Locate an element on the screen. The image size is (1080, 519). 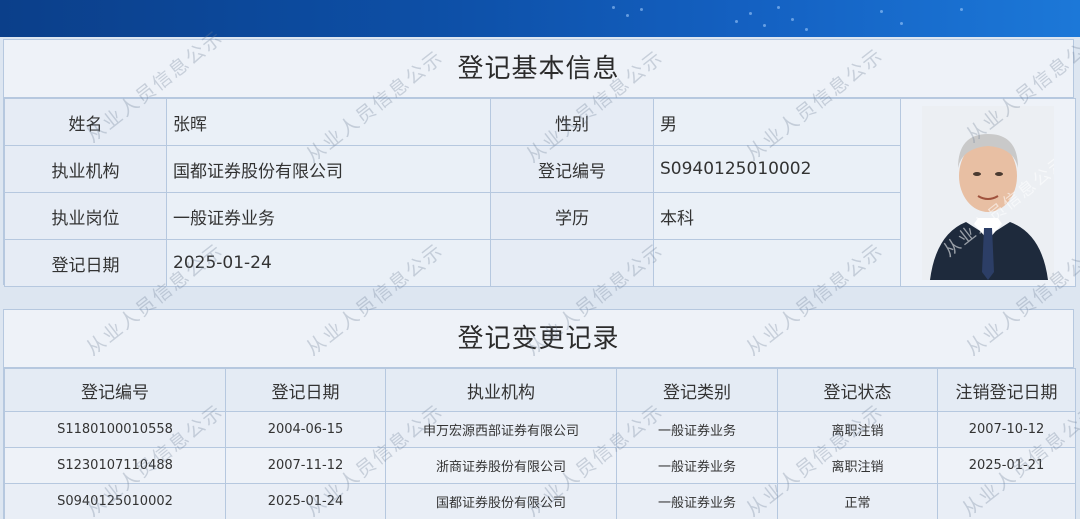
cell-registration-number: S1230107110488 is located at coordinates (115, 465).